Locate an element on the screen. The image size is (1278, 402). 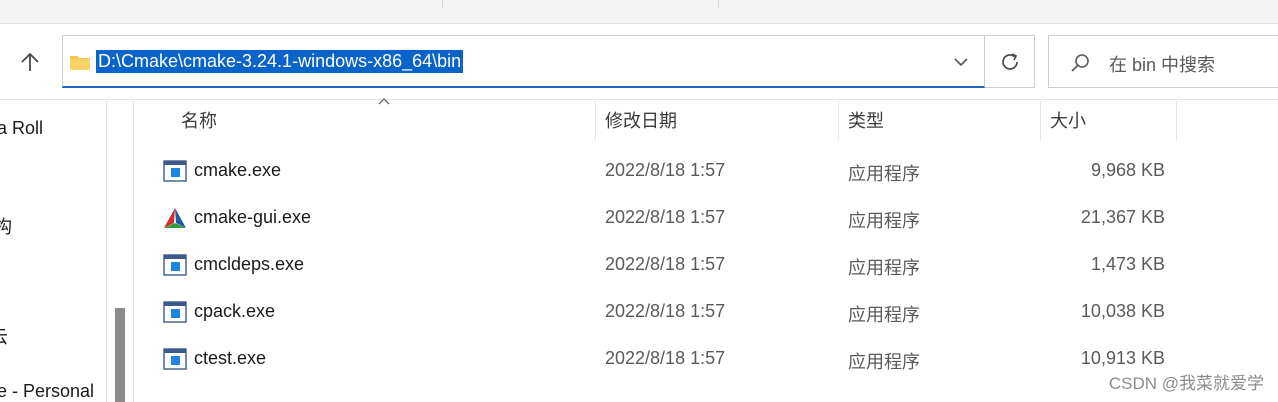
address-path: D:\Cmake\cmake-3.24.1-windows-x86_64\bin is located at coordinates (280, 61).